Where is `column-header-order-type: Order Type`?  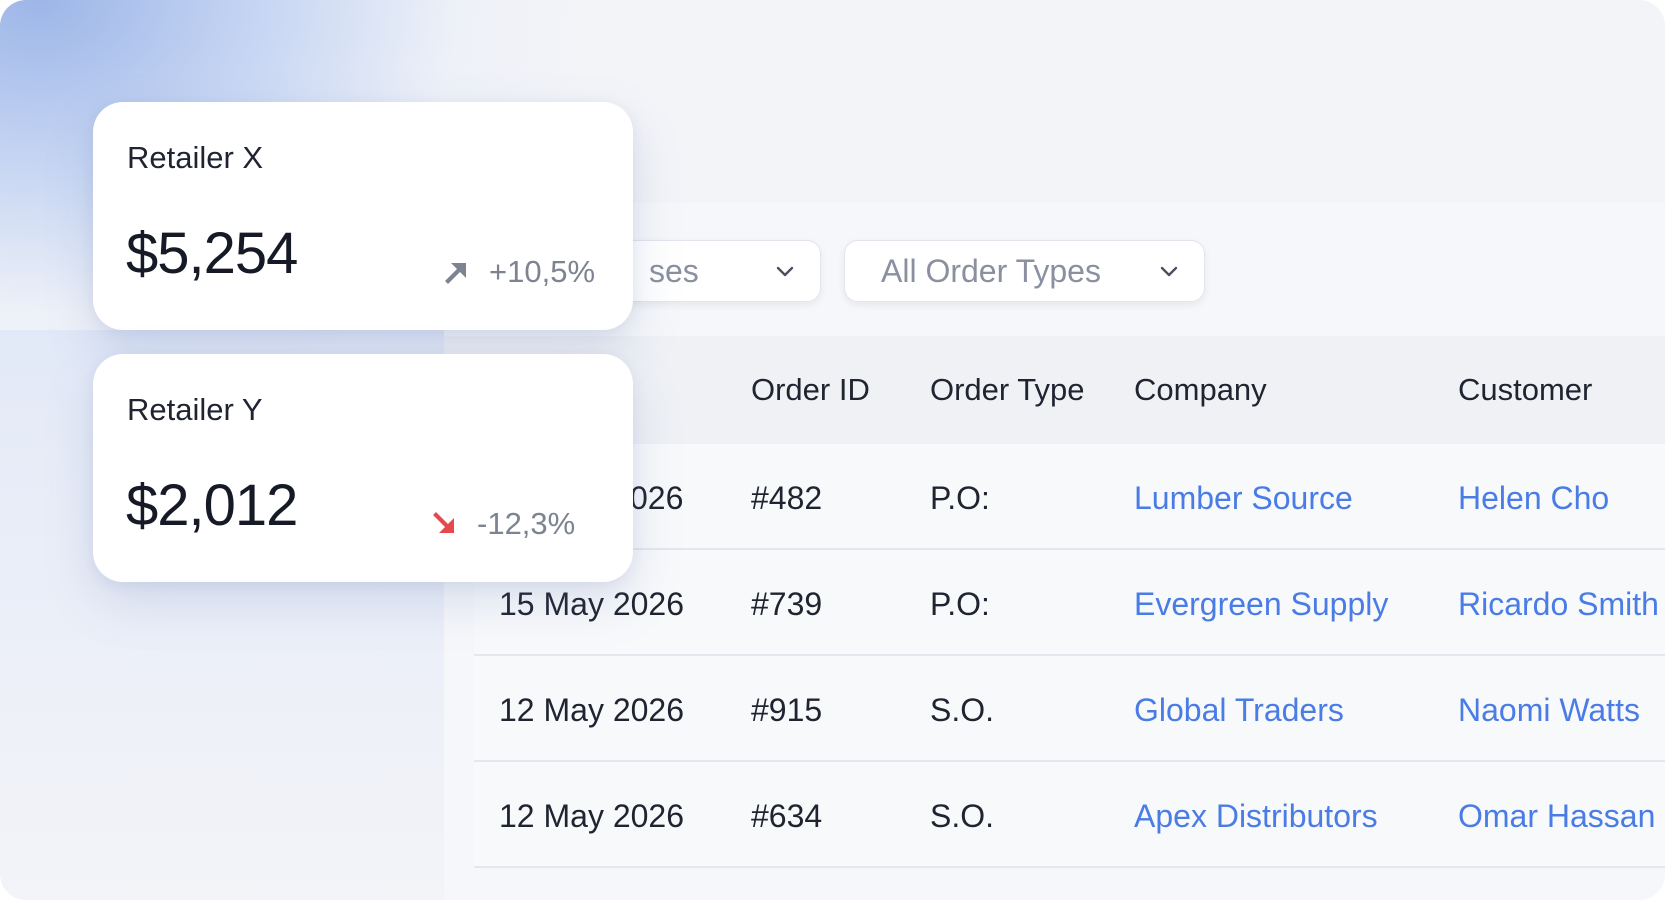
column-header-order-type: Order Type is located at coordinates (1007, 390).